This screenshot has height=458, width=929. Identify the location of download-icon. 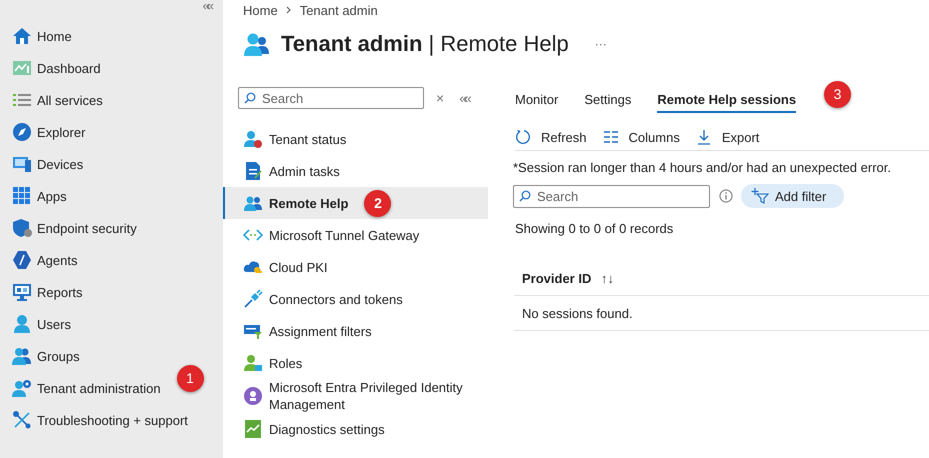
(704, 137).